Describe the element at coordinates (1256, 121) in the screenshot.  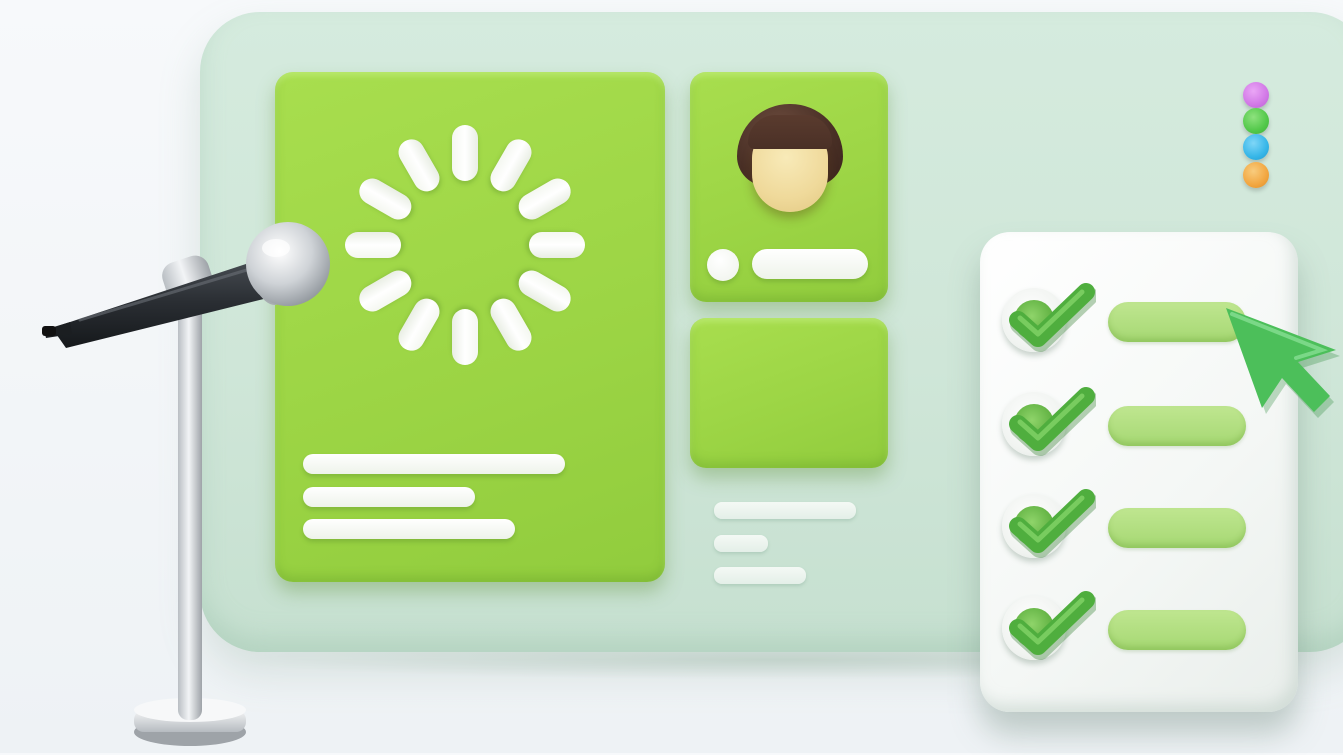
I see `green-dot` at that location.